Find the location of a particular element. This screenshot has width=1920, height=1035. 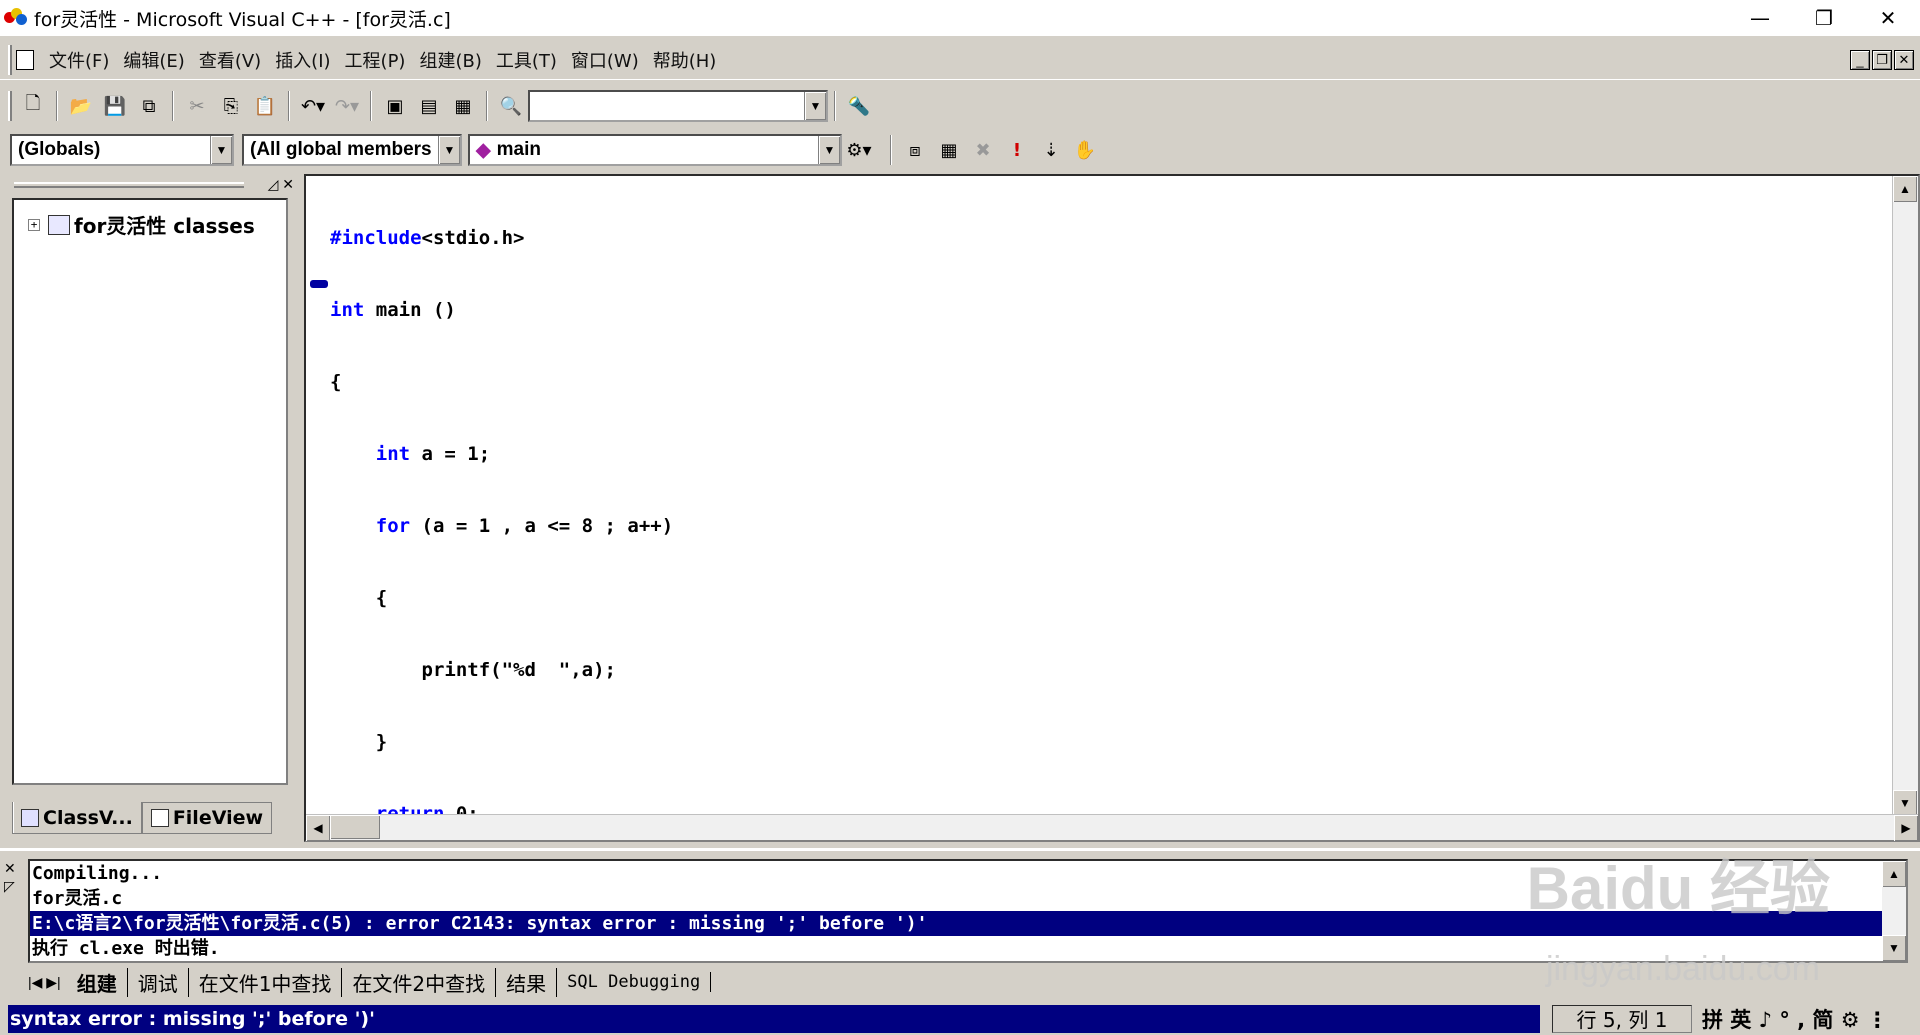

class-tree: + for灵活性 classes is located at coordinates (150, 491).